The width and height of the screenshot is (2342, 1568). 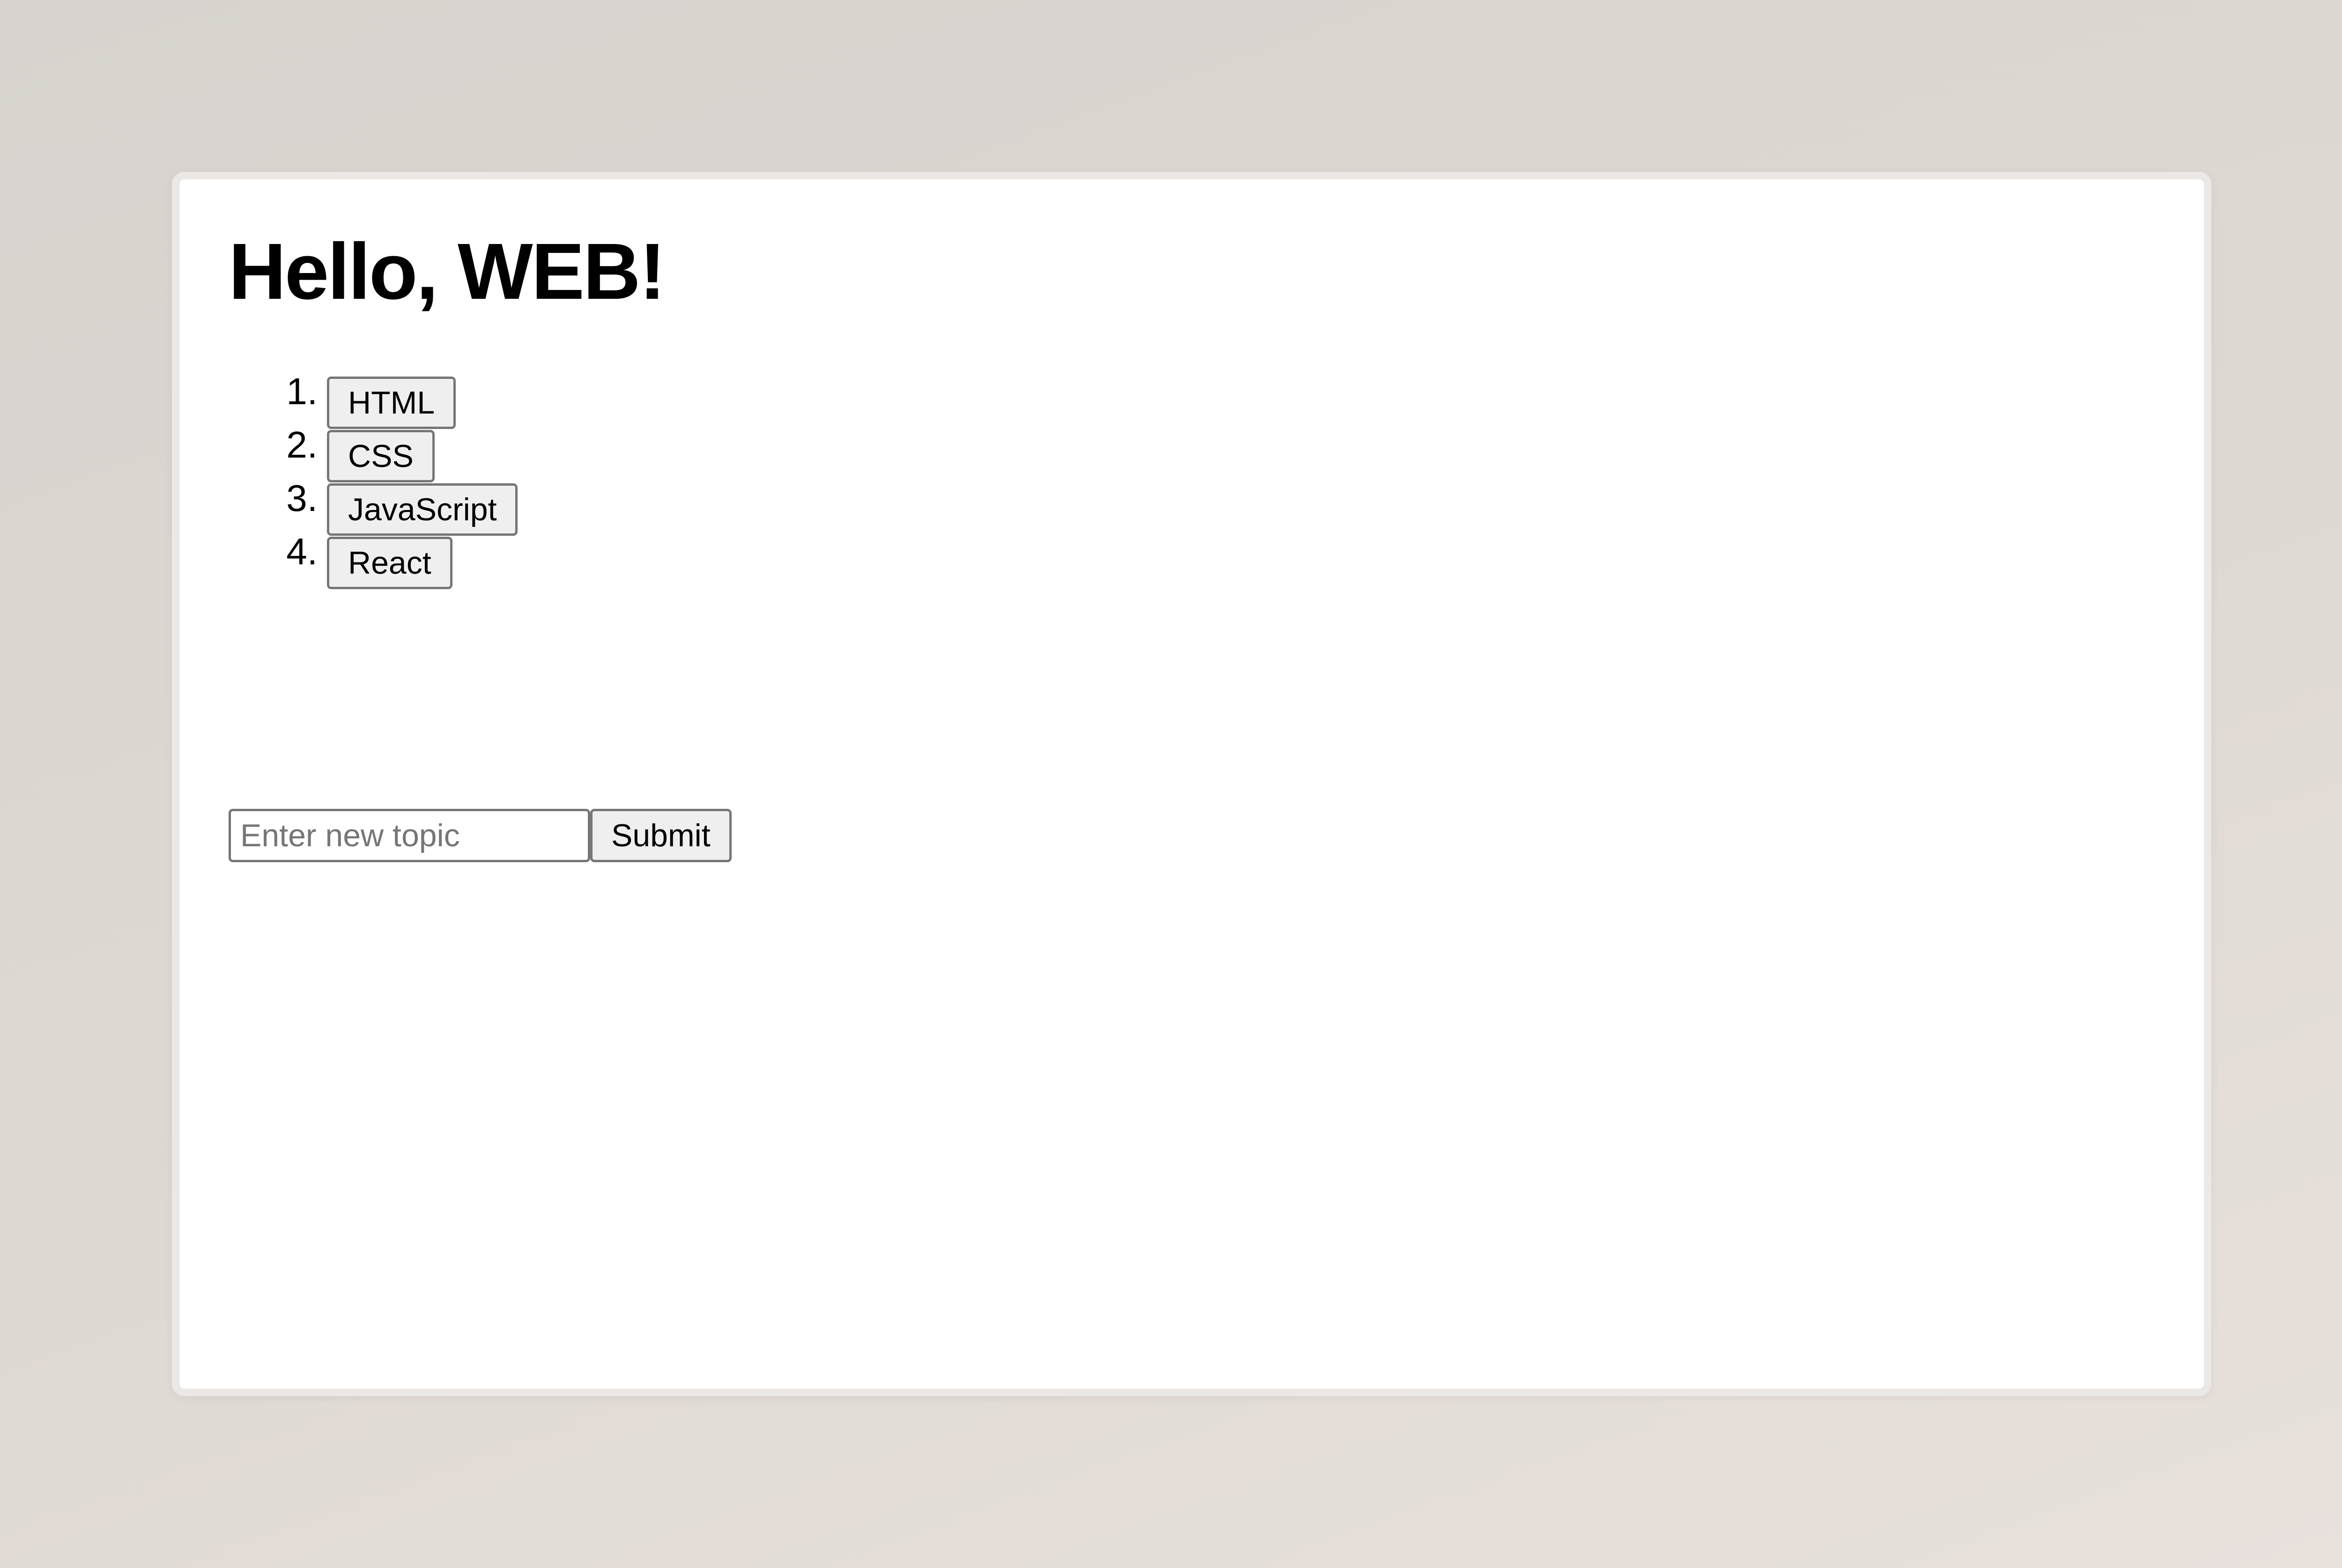 What do you see at coordinates (422, 509) in the screenshot?
I see `topic-button-javascript: JavaScript` at bounding box center [422, 509].